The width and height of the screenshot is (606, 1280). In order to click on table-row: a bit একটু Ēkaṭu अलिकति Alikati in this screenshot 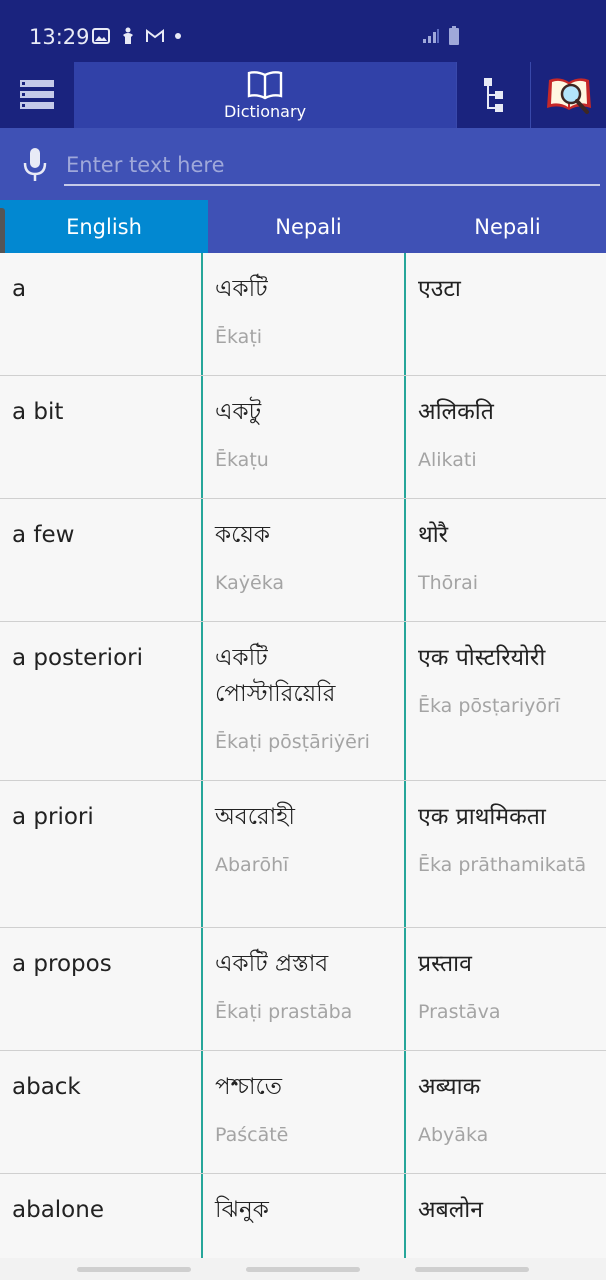, I will do `click(303, 437)`.